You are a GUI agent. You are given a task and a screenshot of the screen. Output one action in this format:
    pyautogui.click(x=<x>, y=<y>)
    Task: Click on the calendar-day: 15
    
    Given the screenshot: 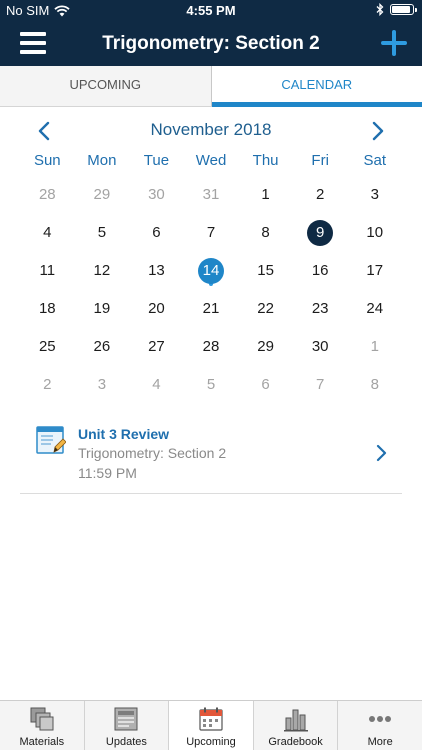 What is the action you would take?
    pyautogui.click(x=265, y=271)
    